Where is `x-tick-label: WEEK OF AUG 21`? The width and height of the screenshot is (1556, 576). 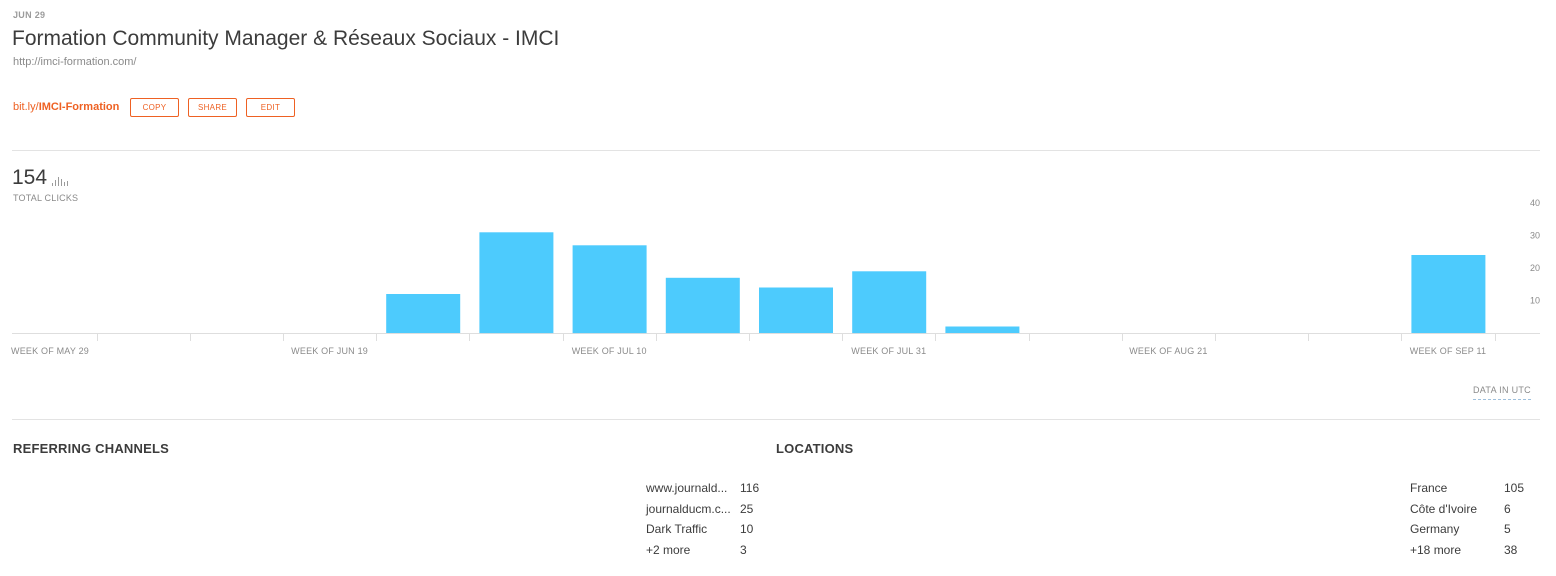 x-tick-label: WEEK OF AUG 21 is located at coordinates (1168, 351).